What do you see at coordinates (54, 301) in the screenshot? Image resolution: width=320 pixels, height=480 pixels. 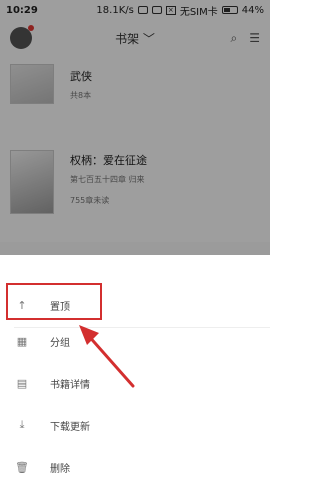 I see `highlight-box` at bounding box center [54, 301].